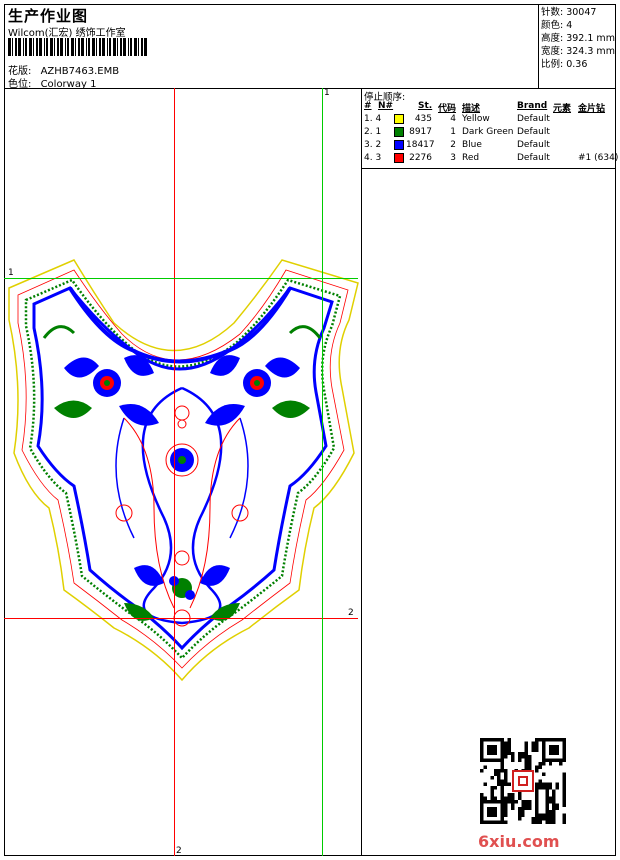 The width and height of the screenshot is (620, 860). Describe the element at coordinates (489, 168) in the screenshot. I see `panel-divider` at that location.